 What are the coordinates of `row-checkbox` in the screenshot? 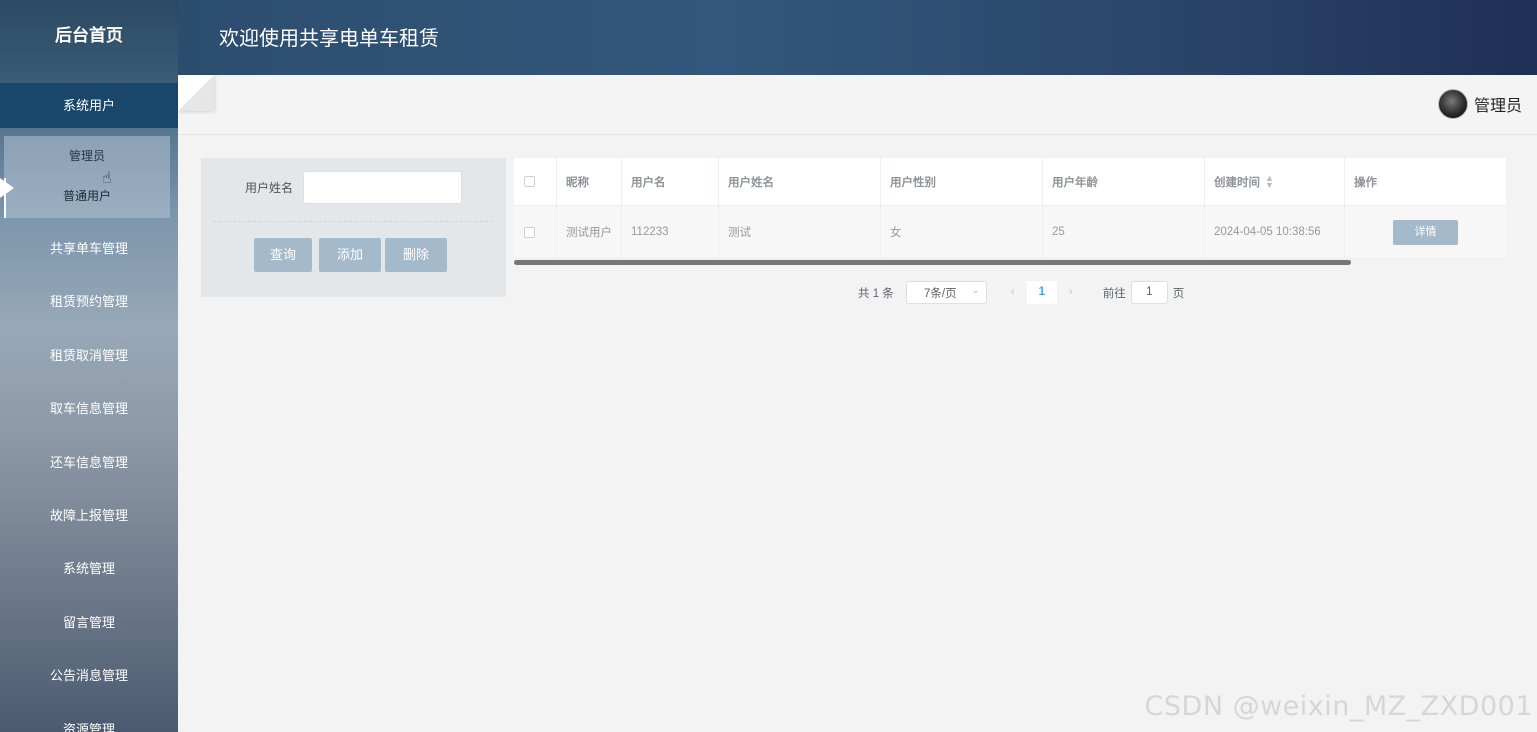 It's located at (529, 232).